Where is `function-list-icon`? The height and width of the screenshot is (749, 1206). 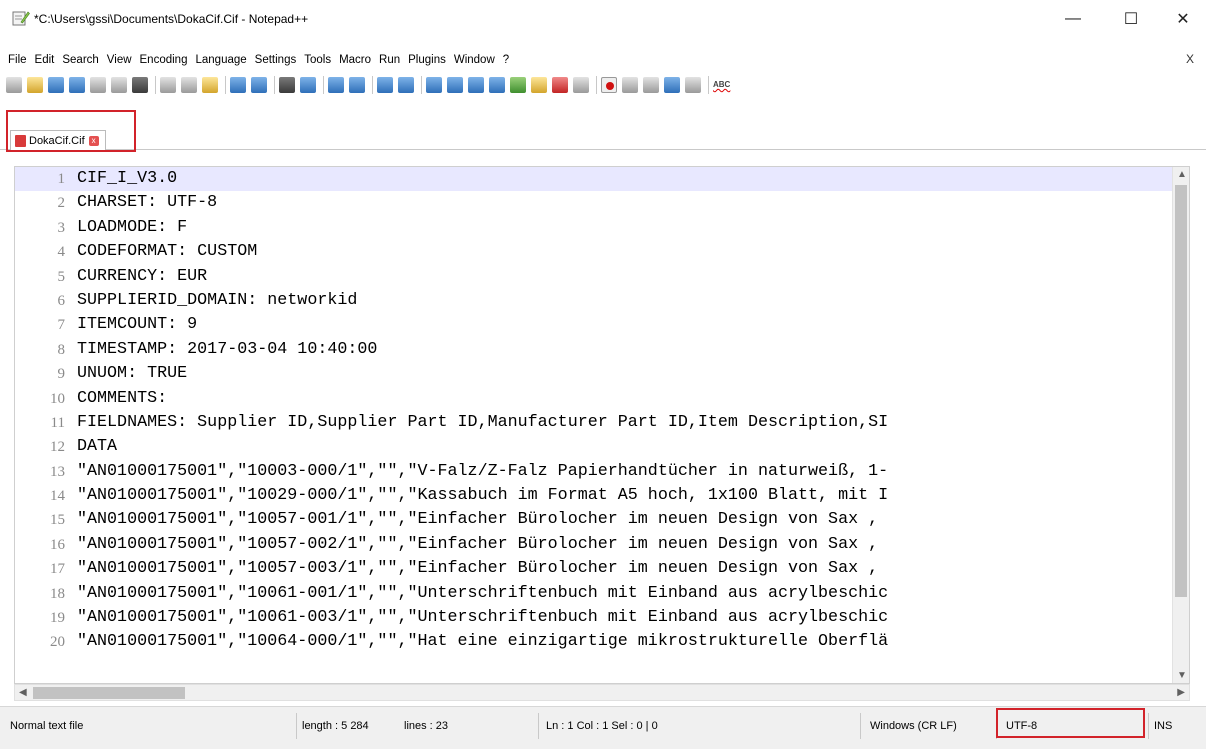 function-list-icon is located at coordinates (539, 85).